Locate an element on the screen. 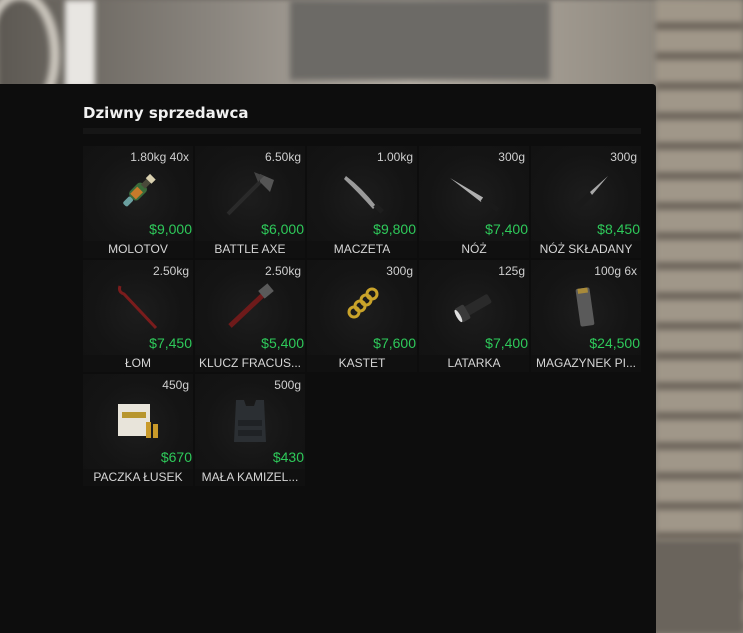  crowbar-icon is located at coordinates (138, 307).